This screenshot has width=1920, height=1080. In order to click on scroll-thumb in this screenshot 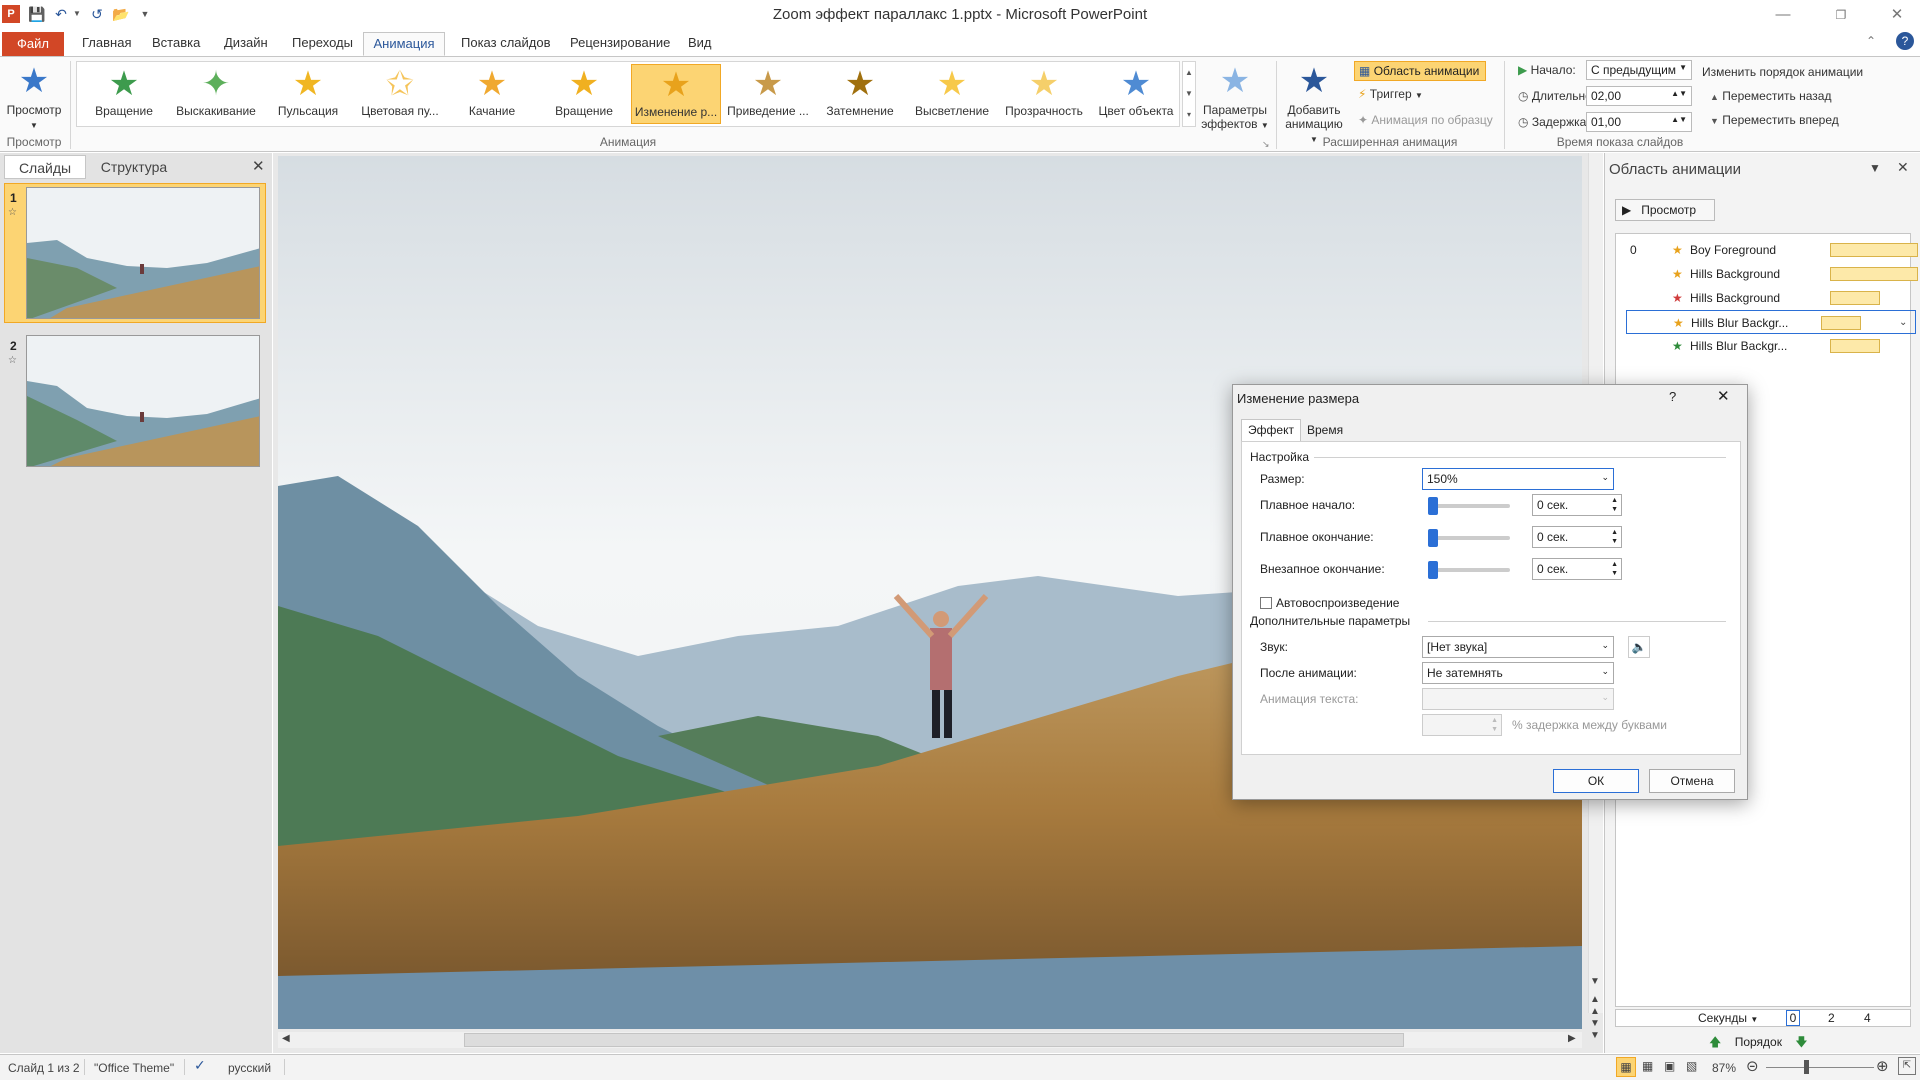, I will do `click(934, 1040)`.